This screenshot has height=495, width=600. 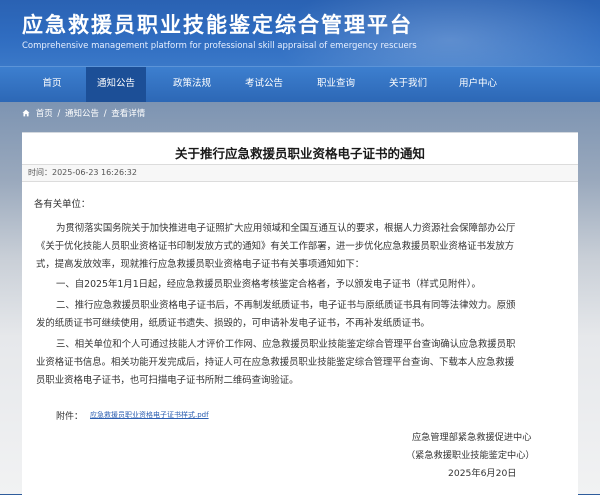 I want to click on nav-item-occupation-query: 职业查询, so click(x=336, y=85).